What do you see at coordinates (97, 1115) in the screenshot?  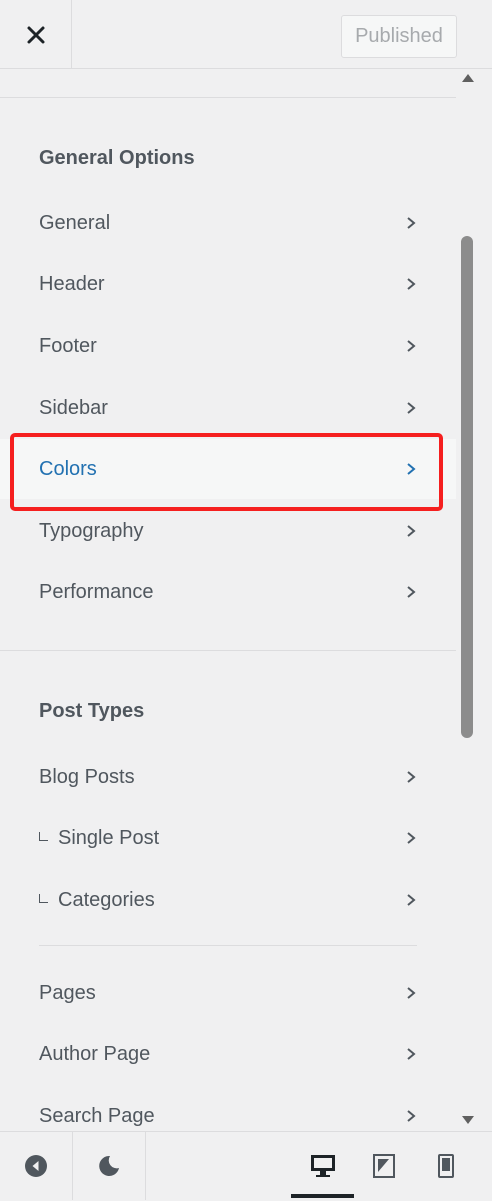 I see `menu-item-label: Search Page` at bounding box center [97, 1115].